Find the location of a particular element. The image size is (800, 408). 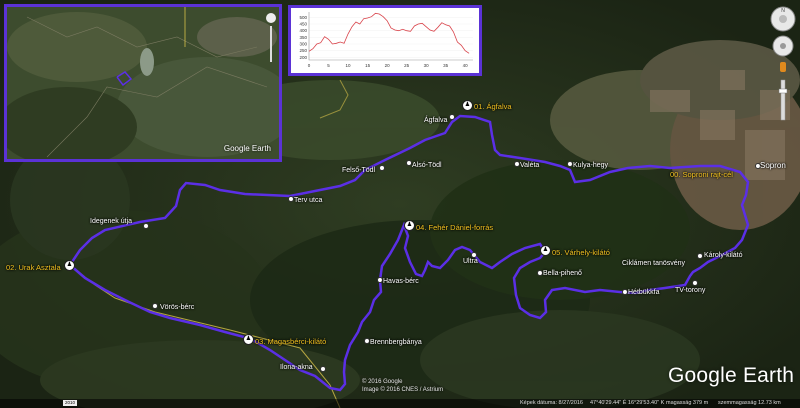

profile-y-tick: 300 is located at coordinates (303, 44).